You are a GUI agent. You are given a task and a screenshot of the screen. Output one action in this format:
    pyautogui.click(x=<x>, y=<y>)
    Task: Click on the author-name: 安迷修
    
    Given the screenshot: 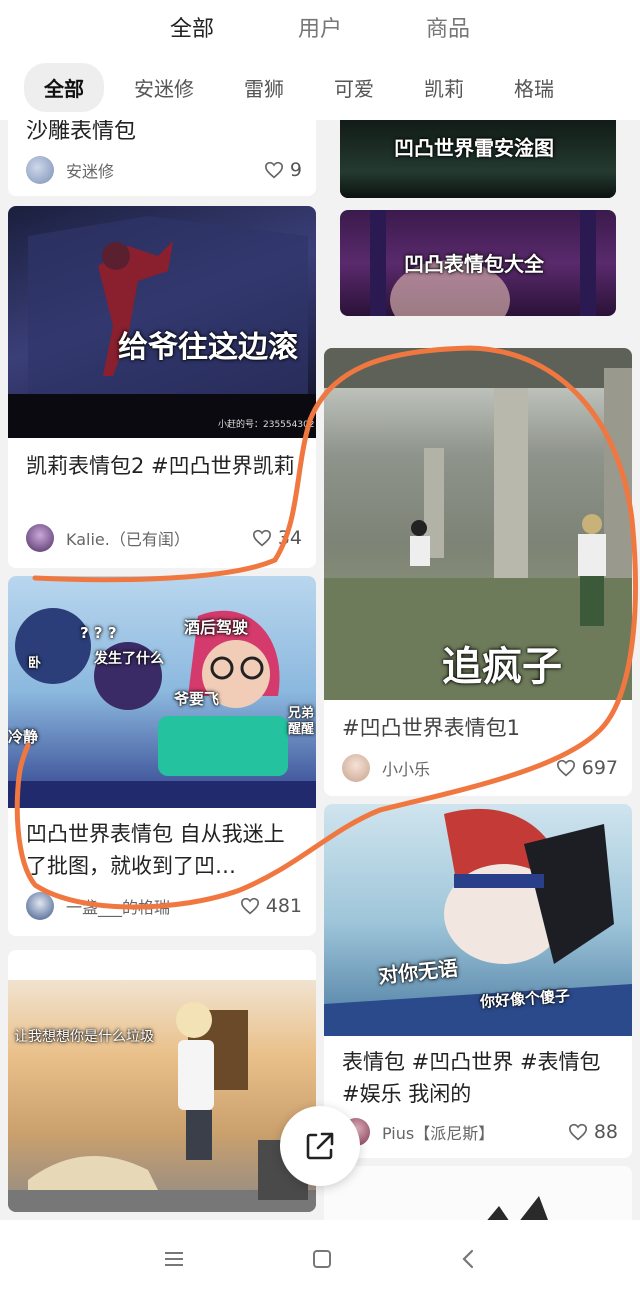 What is the action you would take?
    pyautogui.click(x=90, y=171)
    